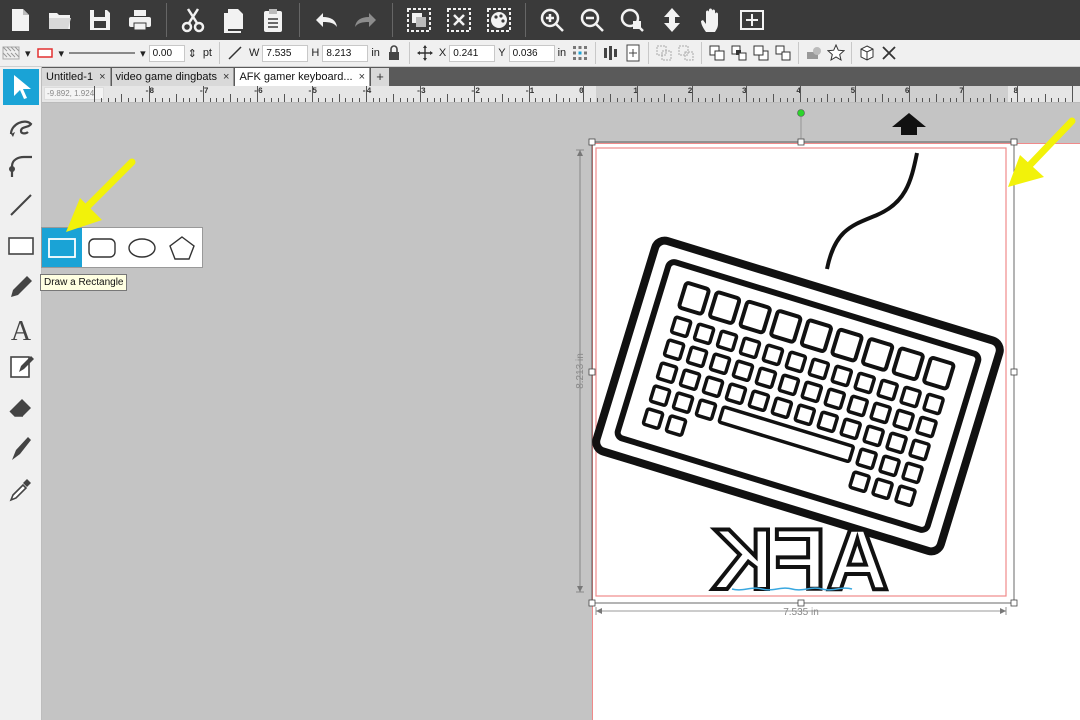 The image size is (1080, 720). What do you see at coordinates (394, 53) in the screenshot?
I see `lock-aspect-icon` at bounding box center [394, 53].